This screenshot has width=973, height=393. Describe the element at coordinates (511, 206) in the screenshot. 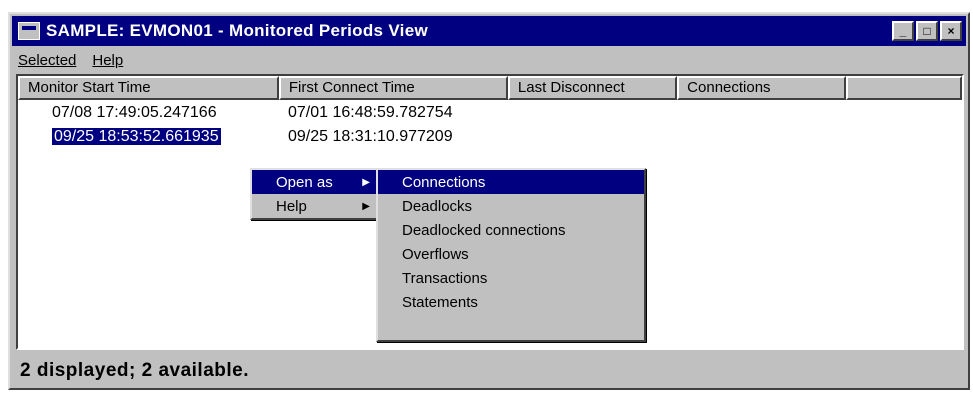

I see `submenu-item-deadlocks: Deadlocks` at that location.